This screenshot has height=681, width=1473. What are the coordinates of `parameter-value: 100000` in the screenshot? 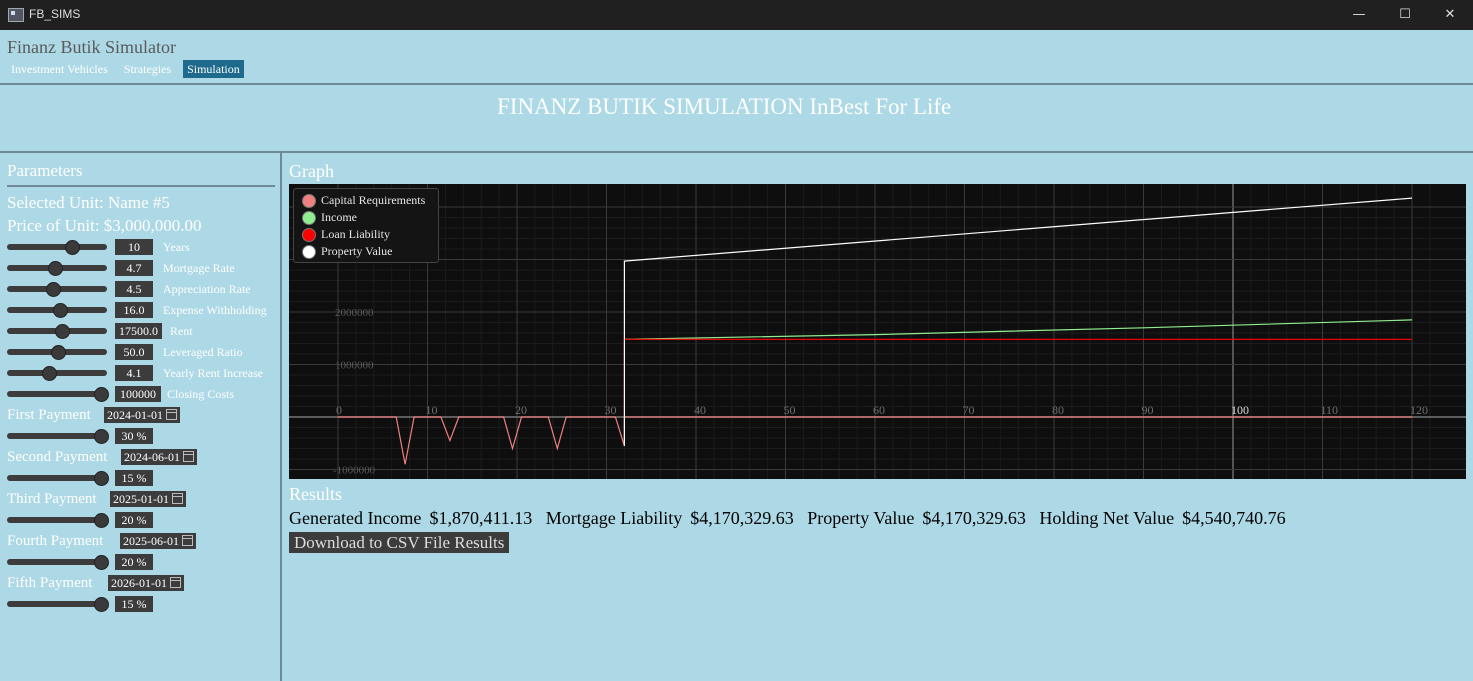 It's located at (138, 394).